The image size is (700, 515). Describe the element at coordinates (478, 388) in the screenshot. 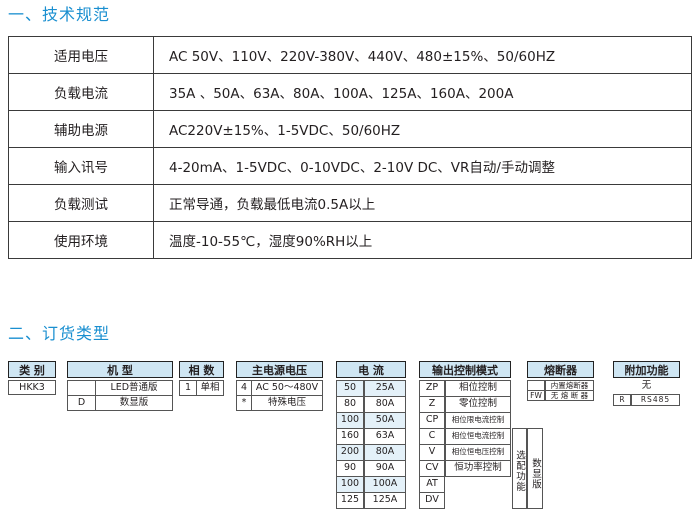

I see `control-desc: 相位控制` at that location.